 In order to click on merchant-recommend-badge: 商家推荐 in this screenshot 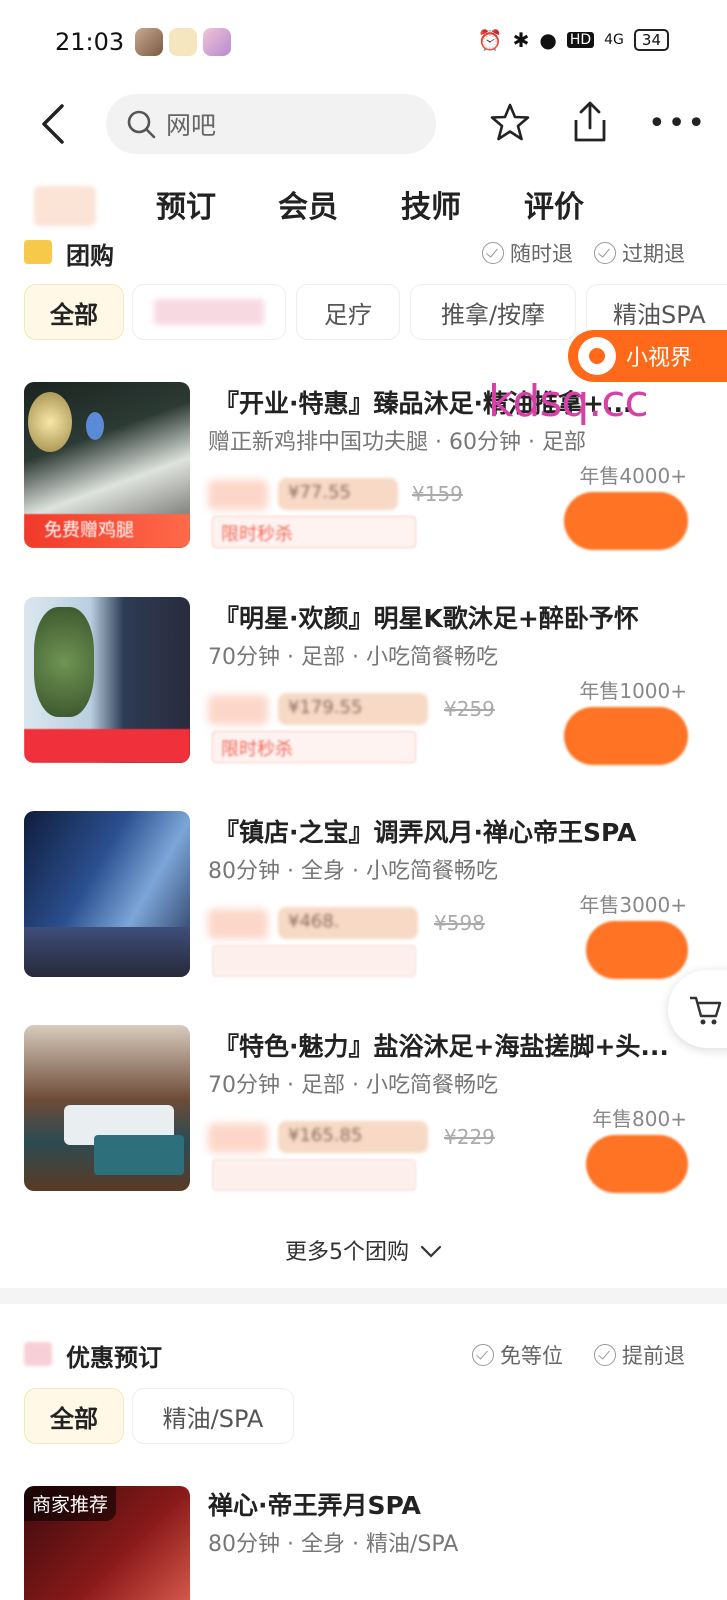, I will do `click(70, 1503)`.